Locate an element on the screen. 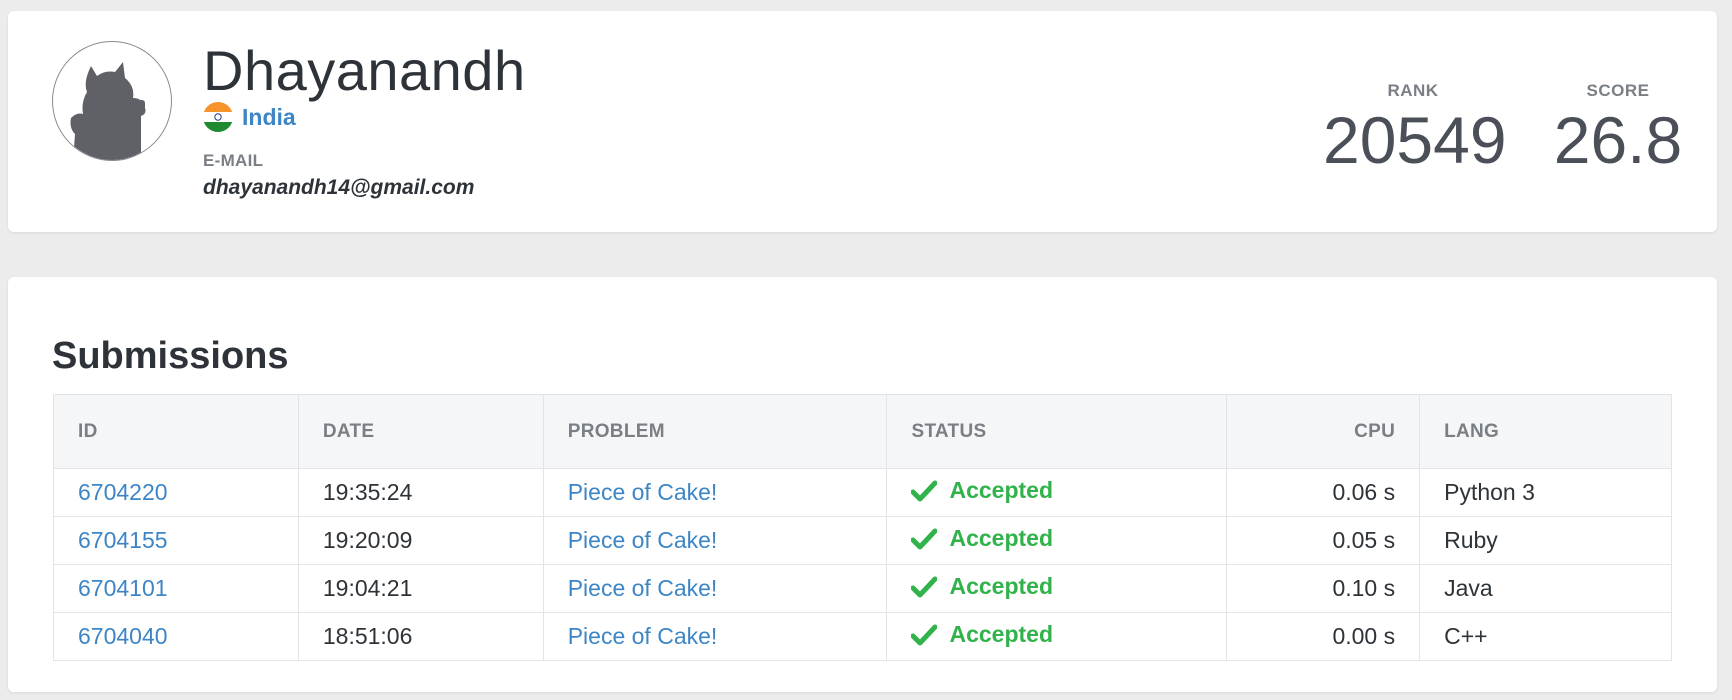  submission-lang: Ruby is located at coordinates (1545, 540).